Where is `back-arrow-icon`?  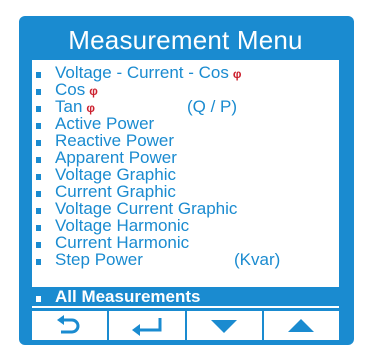
back-arrow-icon is located at coordinates (68, 323).